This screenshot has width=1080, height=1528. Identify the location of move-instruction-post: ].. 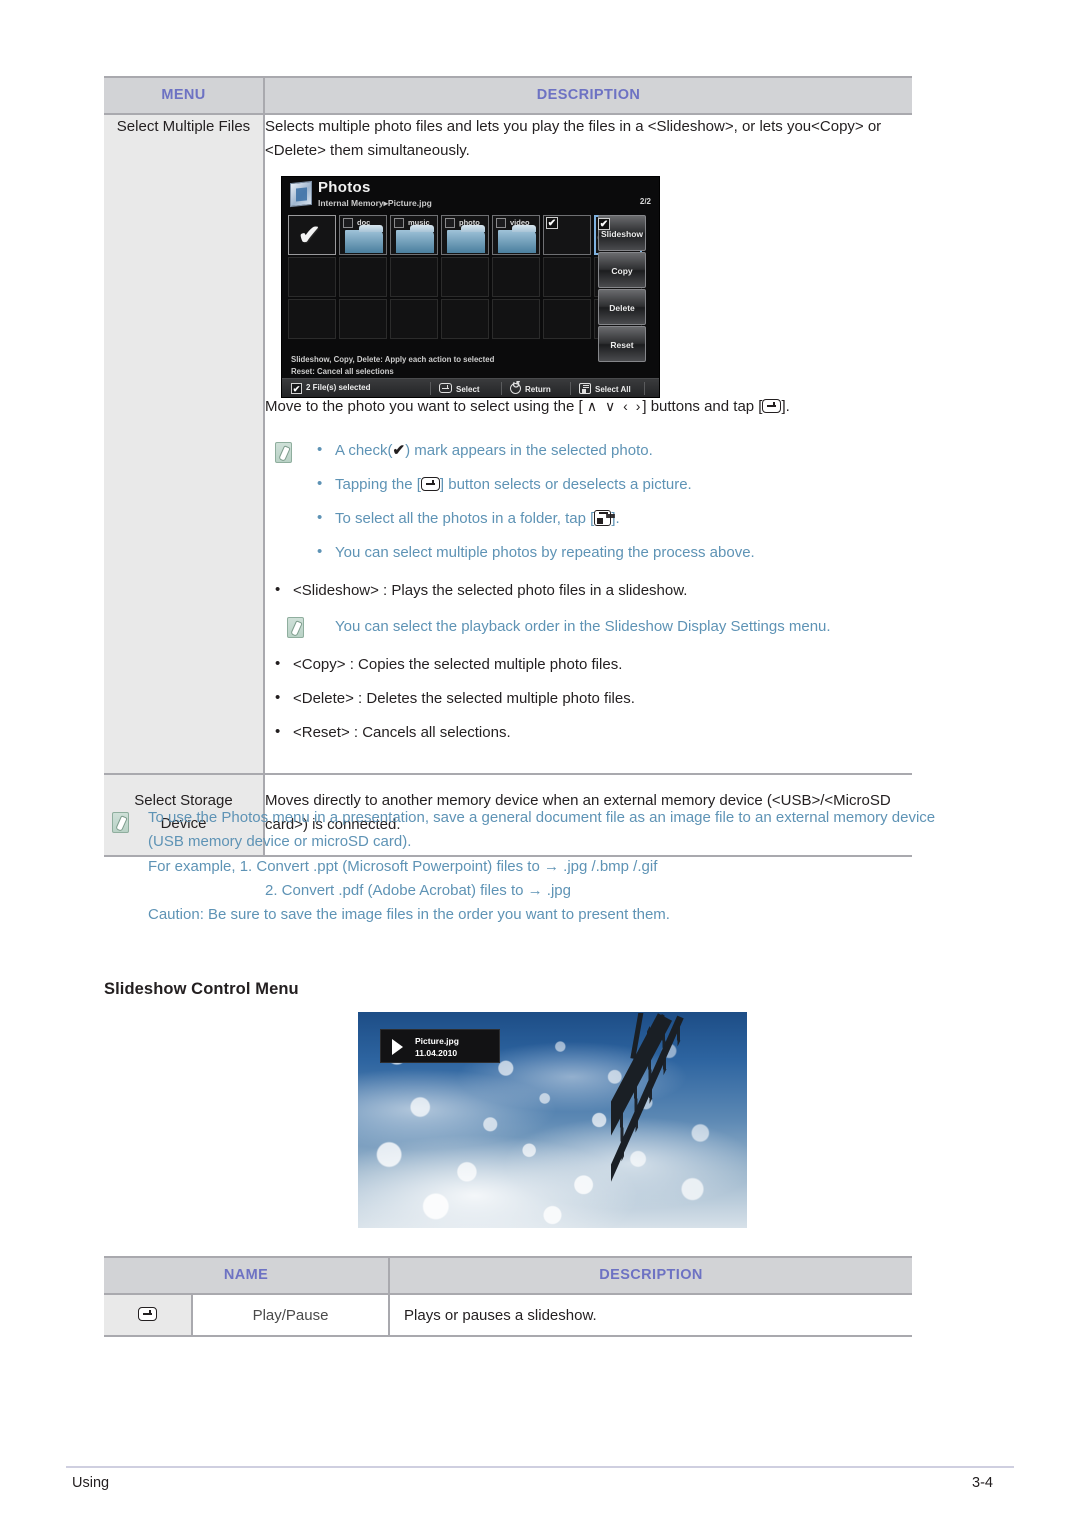
(785, 406).